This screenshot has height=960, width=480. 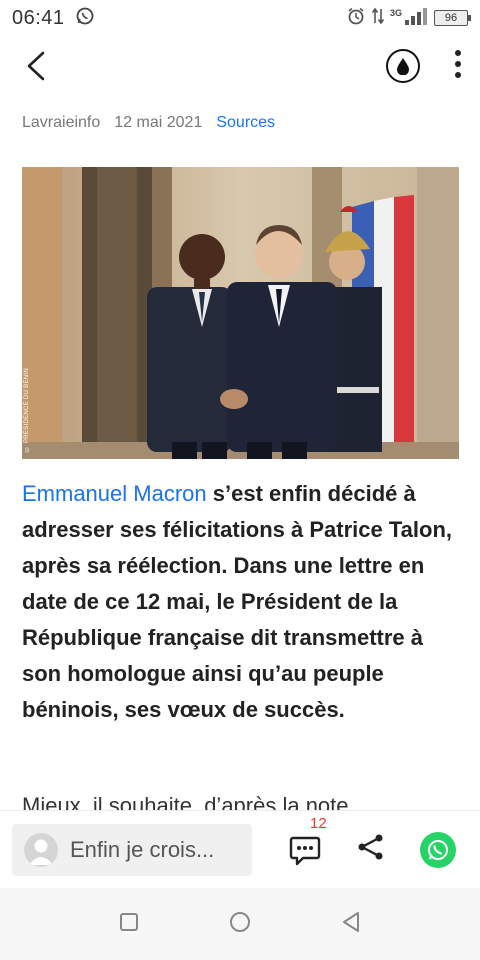 I want to click on user-avatar-icon, so click(x=41, y=852).